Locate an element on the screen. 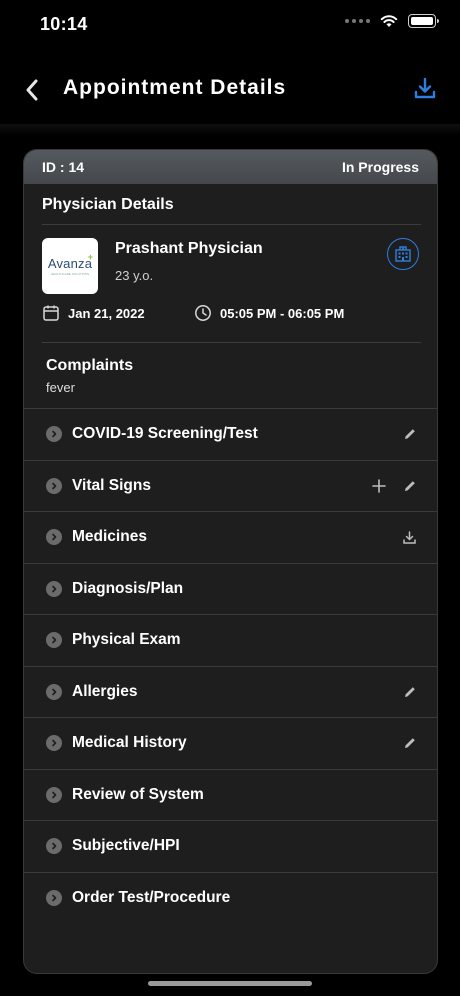  section-row: COVID-19 Screening/Test is located at coordinates (230, 434).